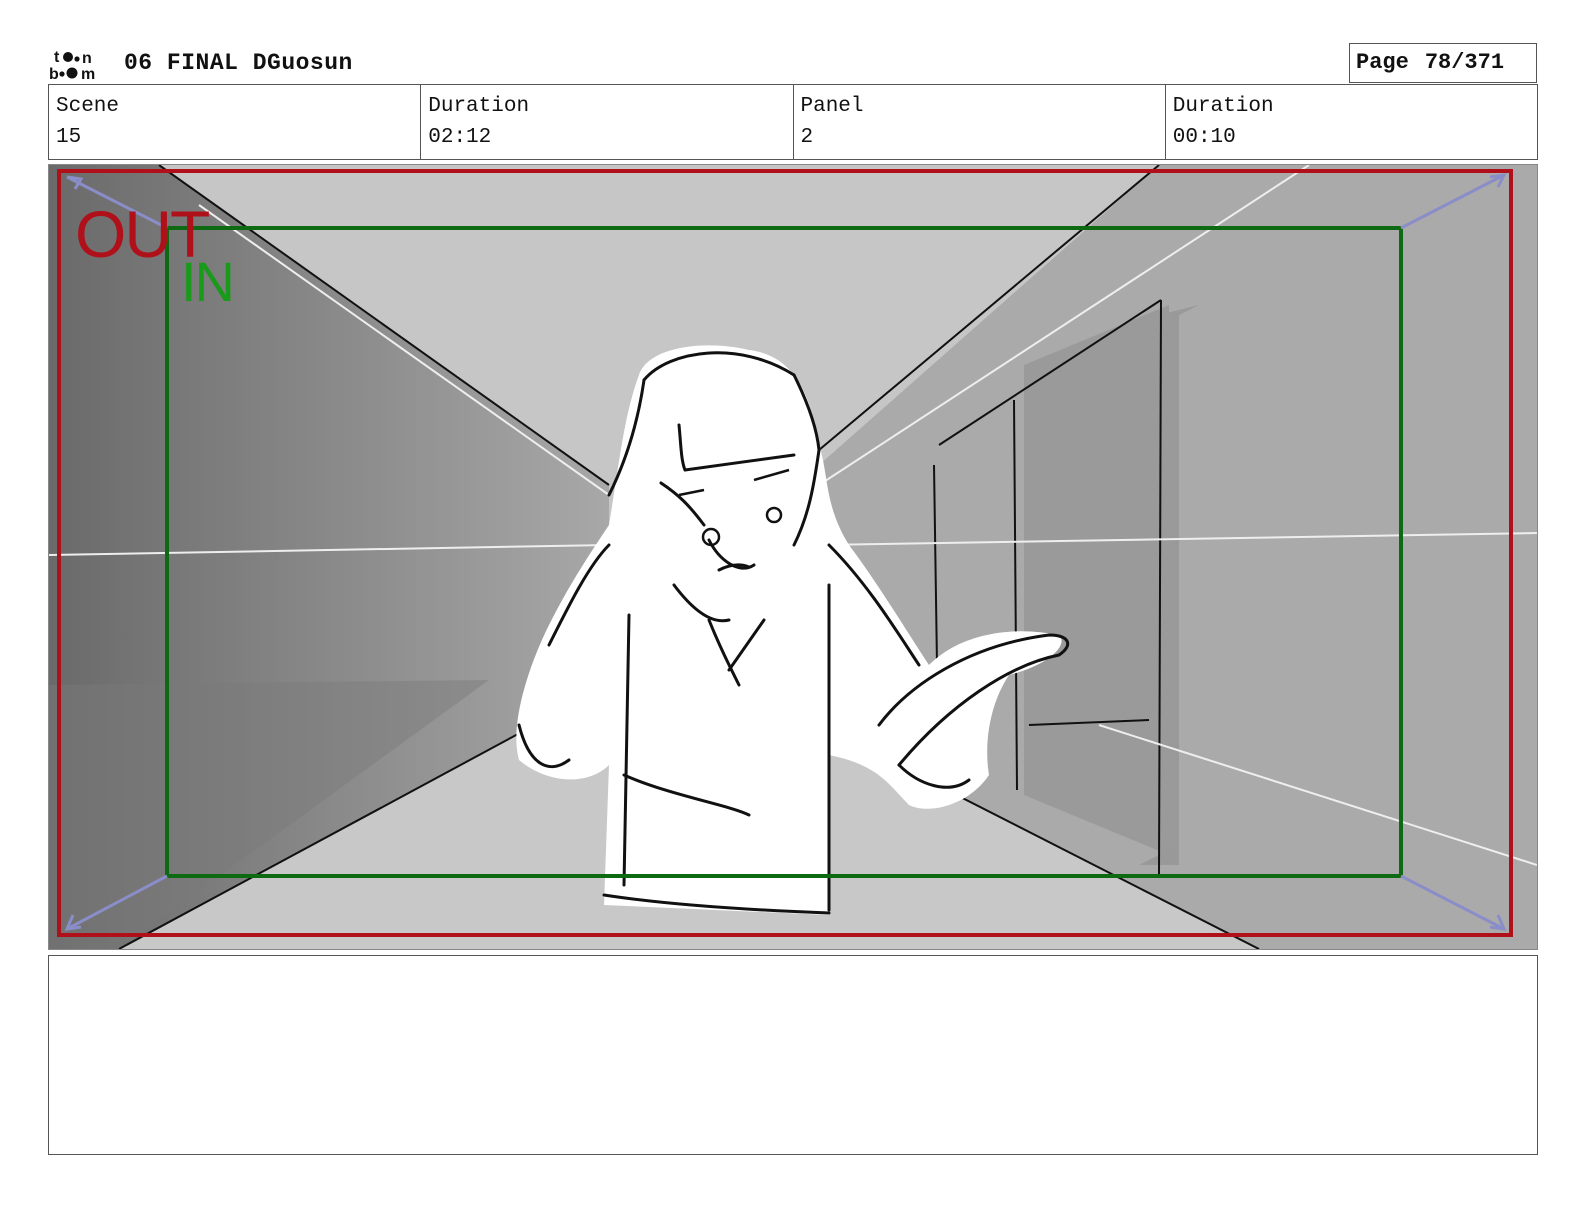 The image size is (1584, 1224). I want to click on panel-cell: Panel 2, so click(980, 122).